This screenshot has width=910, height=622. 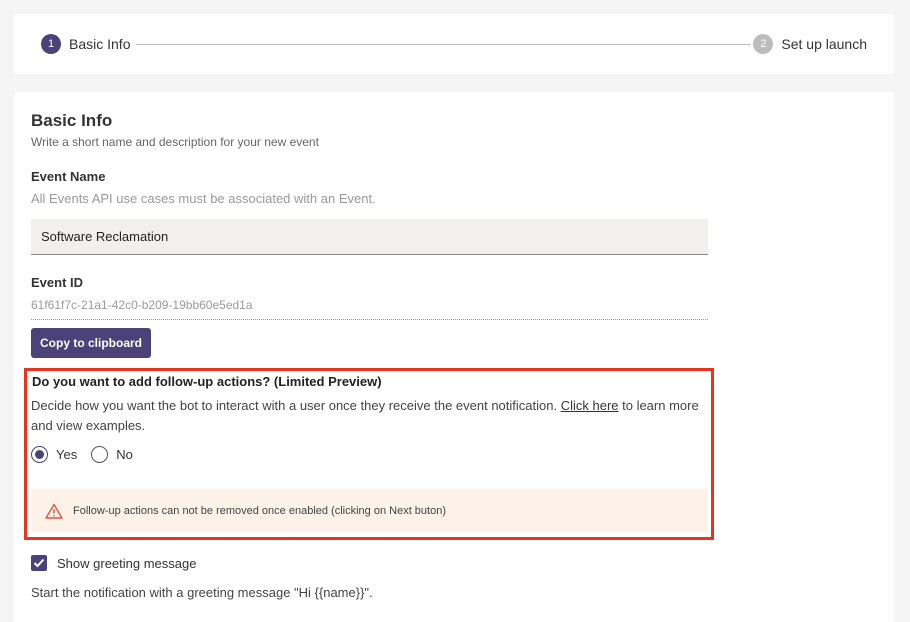 I want to click on section-title: Basic Info, so click(x=72, y=120).